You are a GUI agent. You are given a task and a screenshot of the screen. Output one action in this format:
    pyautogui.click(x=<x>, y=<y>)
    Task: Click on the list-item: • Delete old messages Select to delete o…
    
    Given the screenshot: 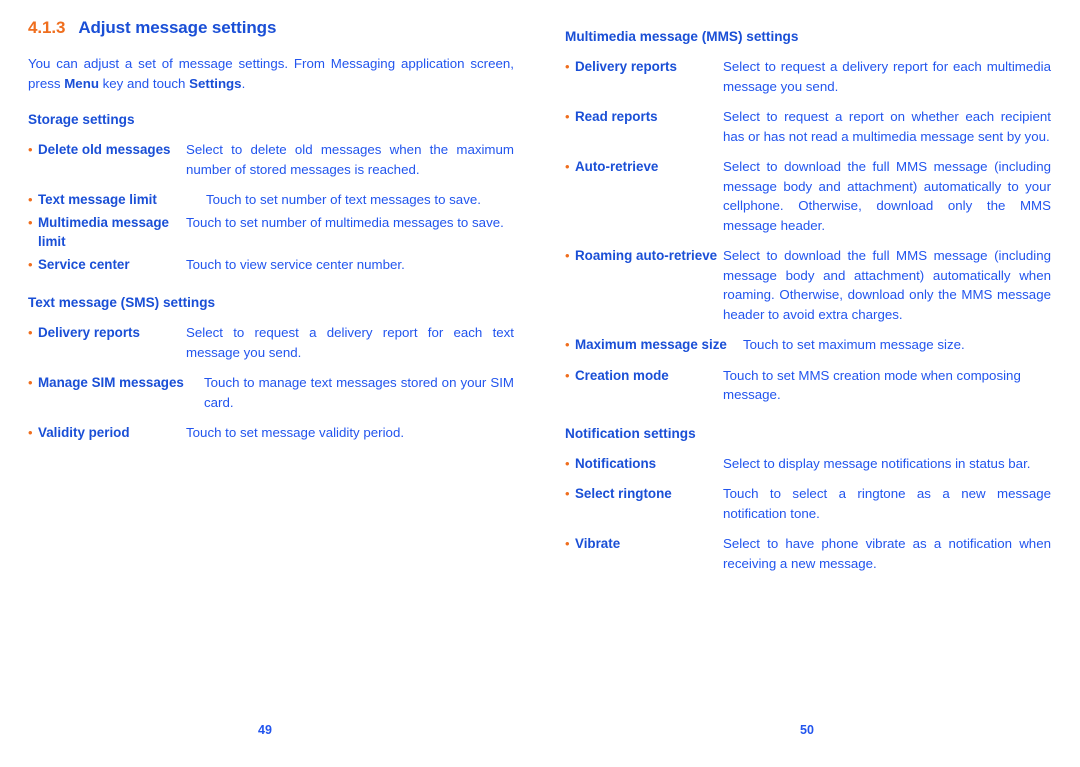 What is the action you would take?
    pyautogui.click(x=271, y=159)
    